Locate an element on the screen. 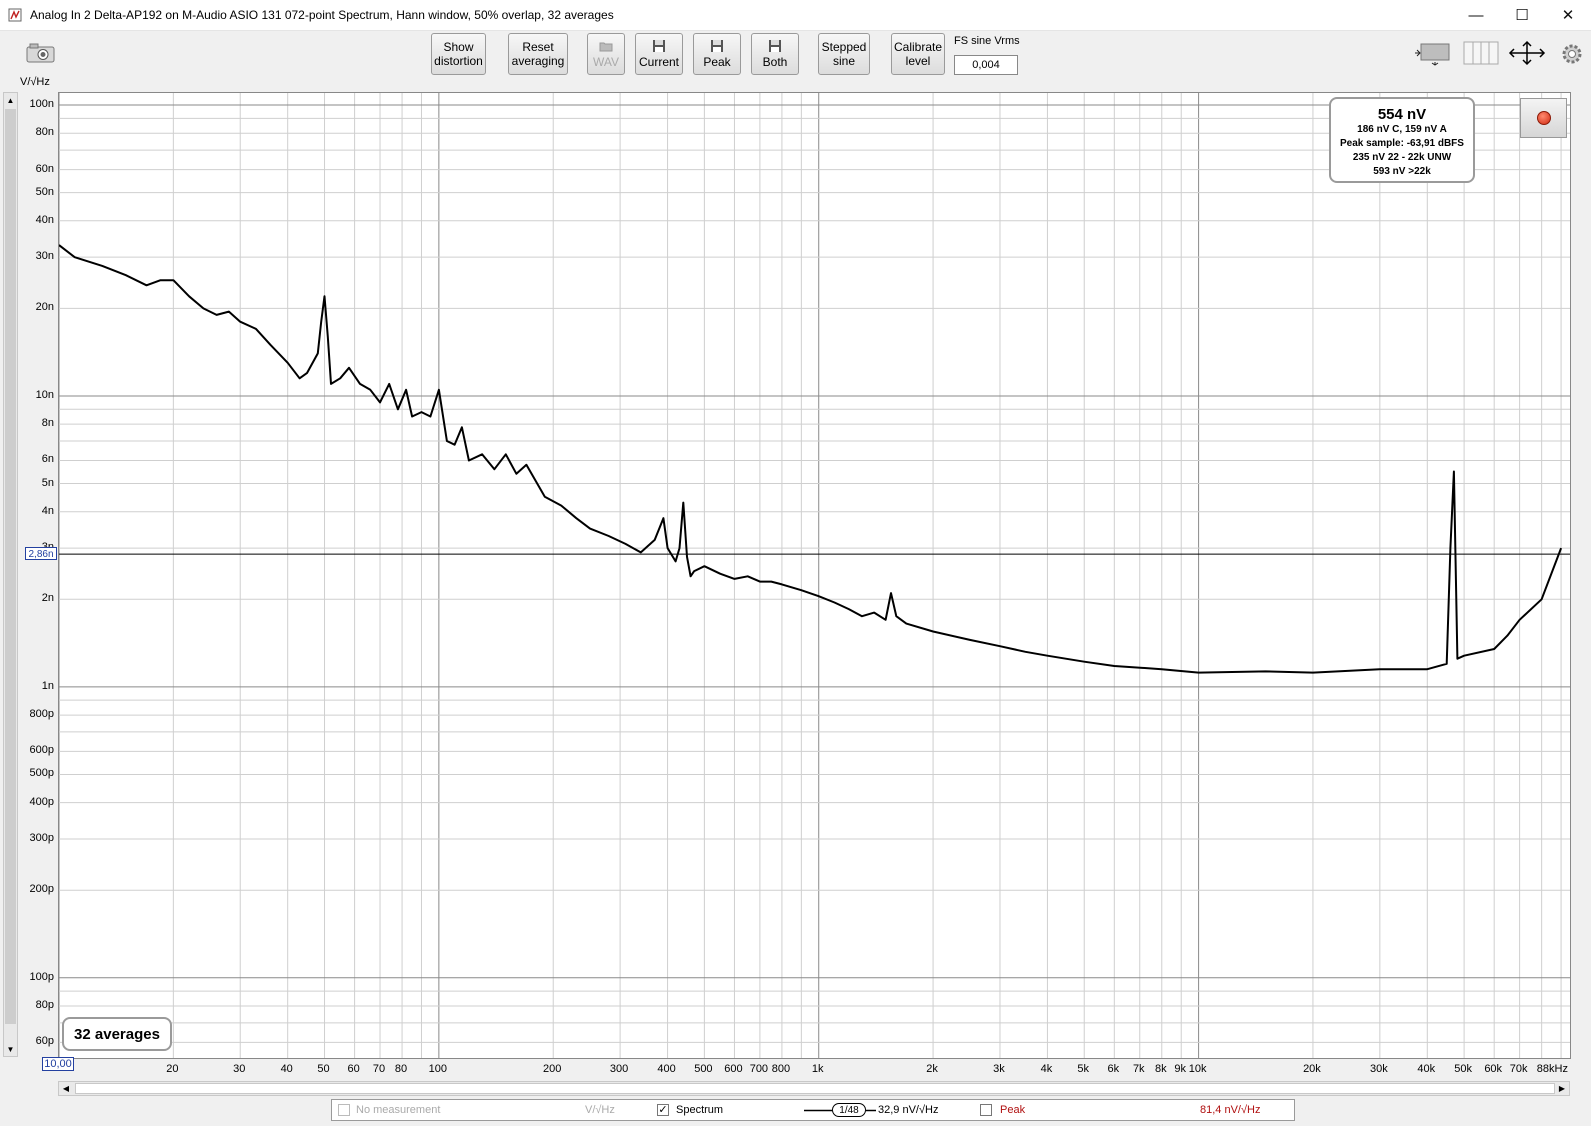 This screenshot has height=1126, width=1591. y-tick-label: 80p is located at coordinates (44, 1004).